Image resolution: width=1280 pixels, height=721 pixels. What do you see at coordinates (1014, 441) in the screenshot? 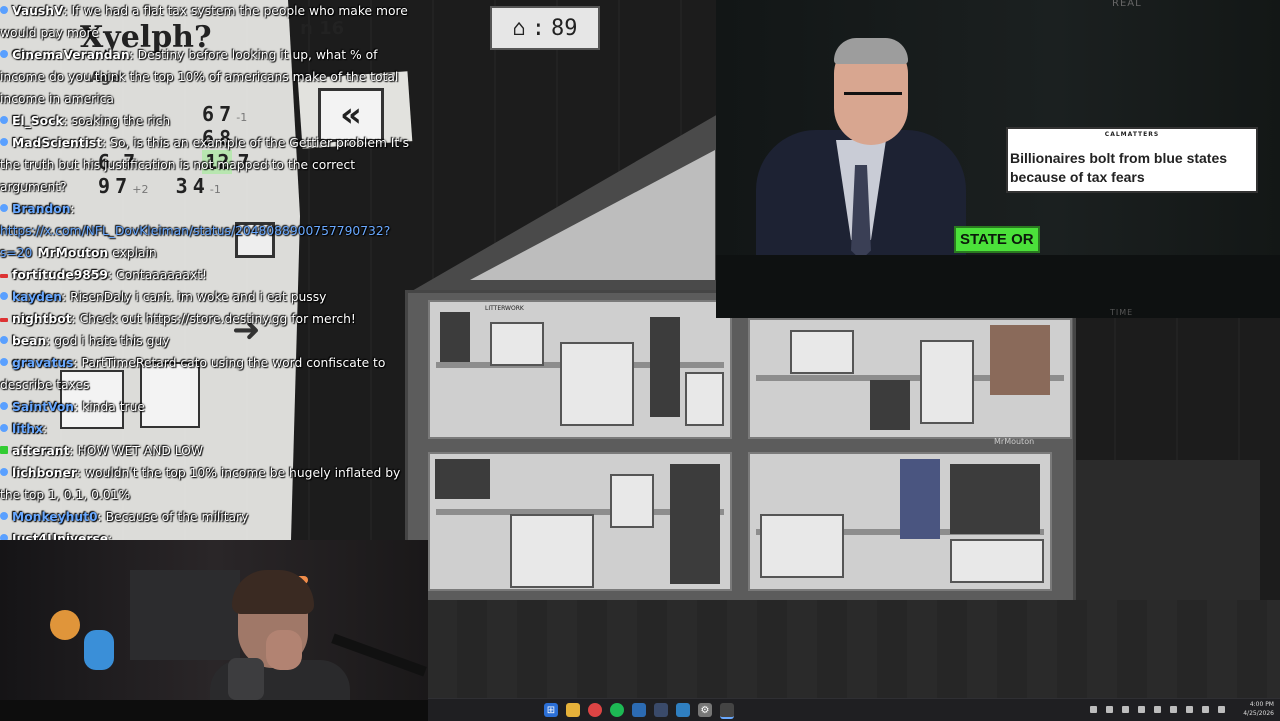
I see `room-owner-tag: MrMouton` at bounding box center [1014, 441].